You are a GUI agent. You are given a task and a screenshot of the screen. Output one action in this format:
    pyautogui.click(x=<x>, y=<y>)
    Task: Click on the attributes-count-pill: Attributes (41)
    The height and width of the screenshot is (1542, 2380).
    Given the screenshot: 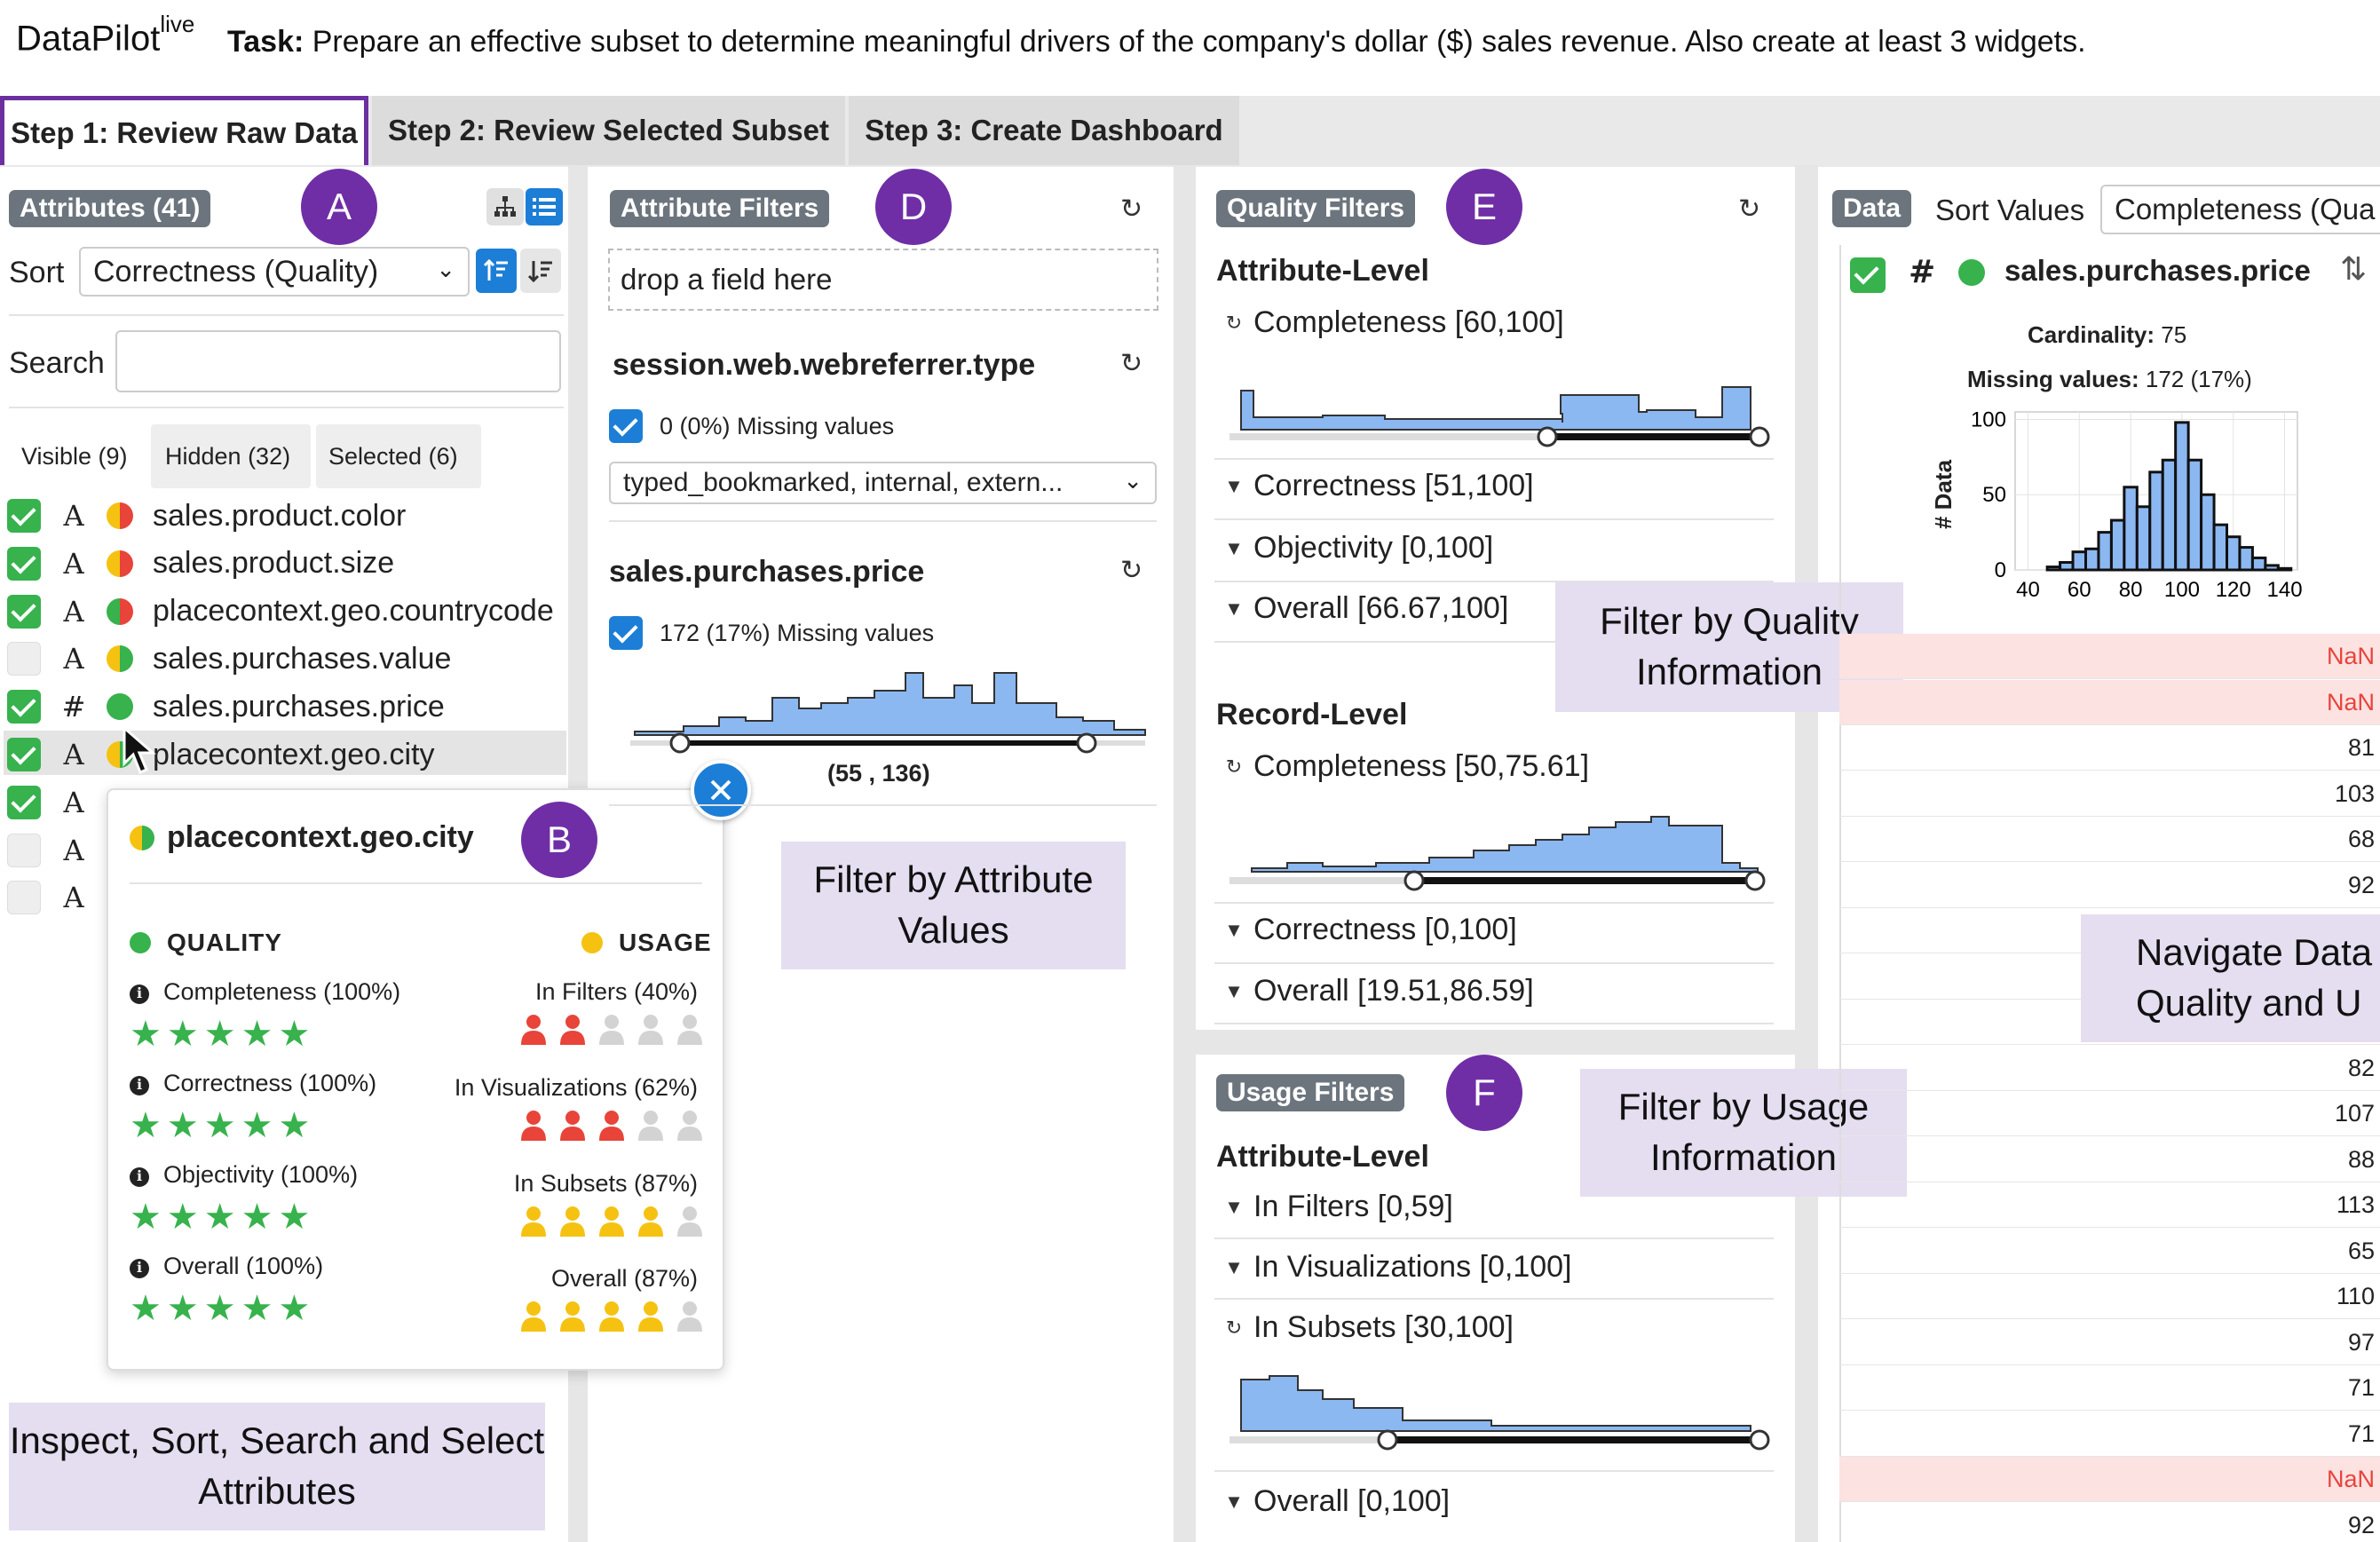 What is the action you would take?
    pyautogui.click(x=110, y=208)
    